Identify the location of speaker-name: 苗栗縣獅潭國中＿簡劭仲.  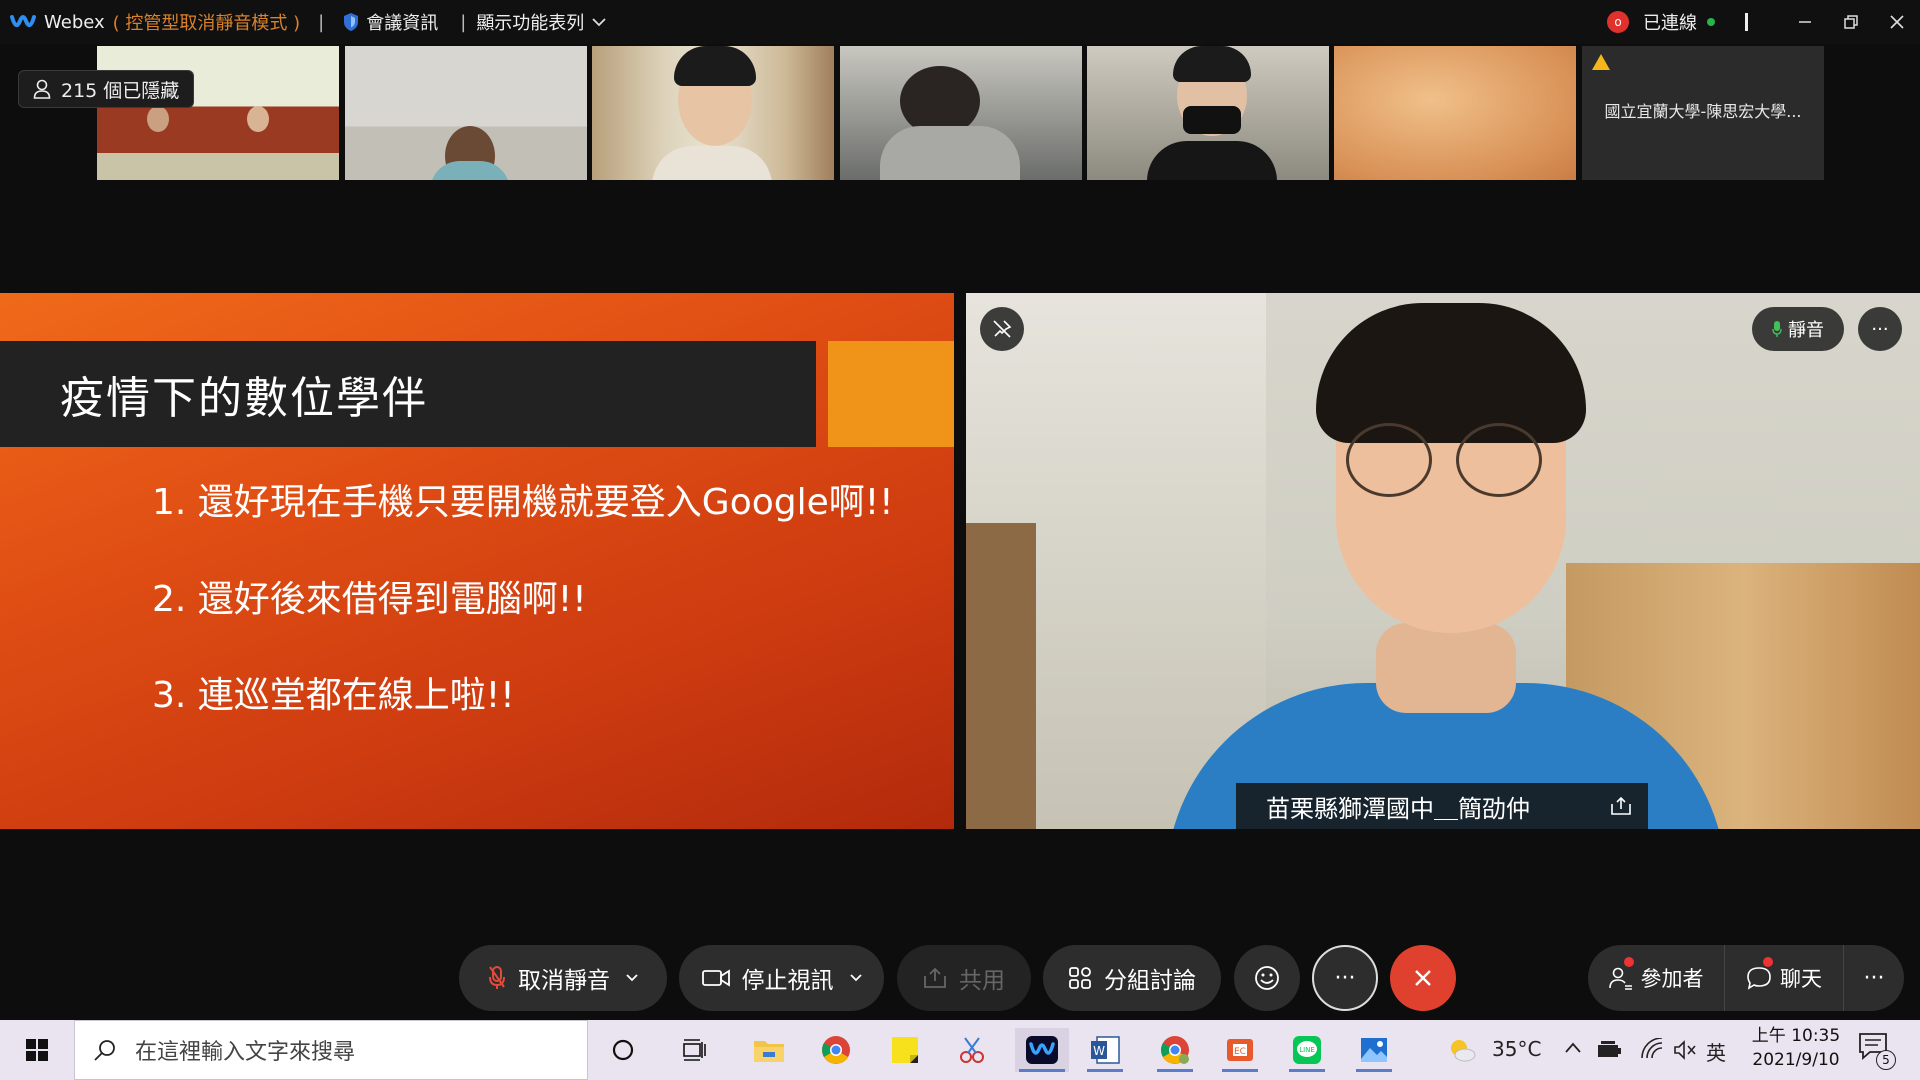
(1398, 808).